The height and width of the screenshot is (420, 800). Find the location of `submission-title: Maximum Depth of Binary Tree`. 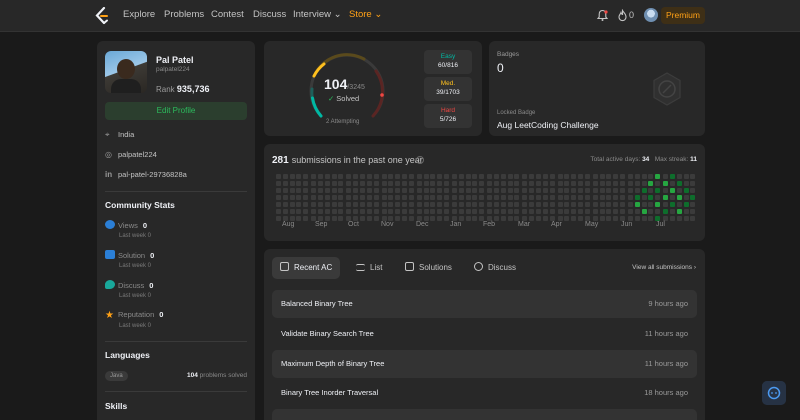

submission-title: Maximum Depth of Binary Tree is located at coordinates (332, 363).